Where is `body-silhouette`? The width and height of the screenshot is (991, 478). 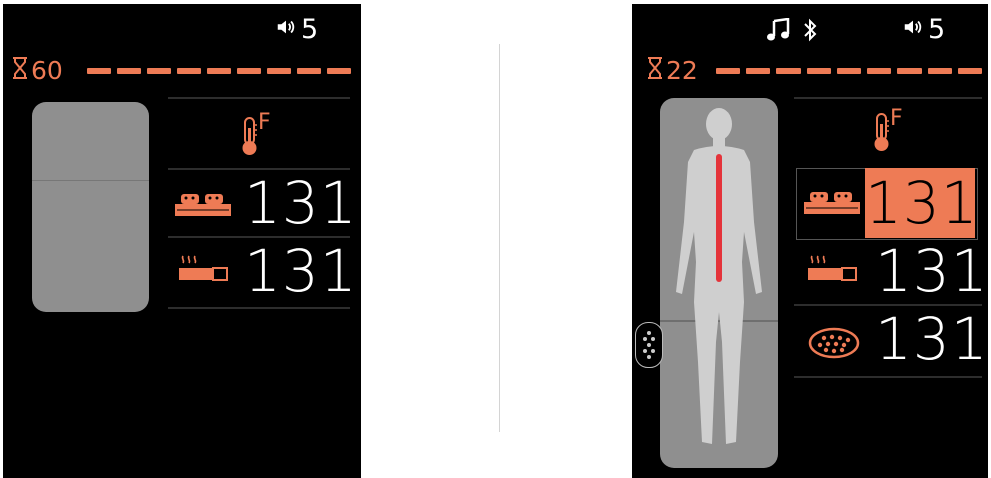 body-silhouette is located at coordinates (719, 276).